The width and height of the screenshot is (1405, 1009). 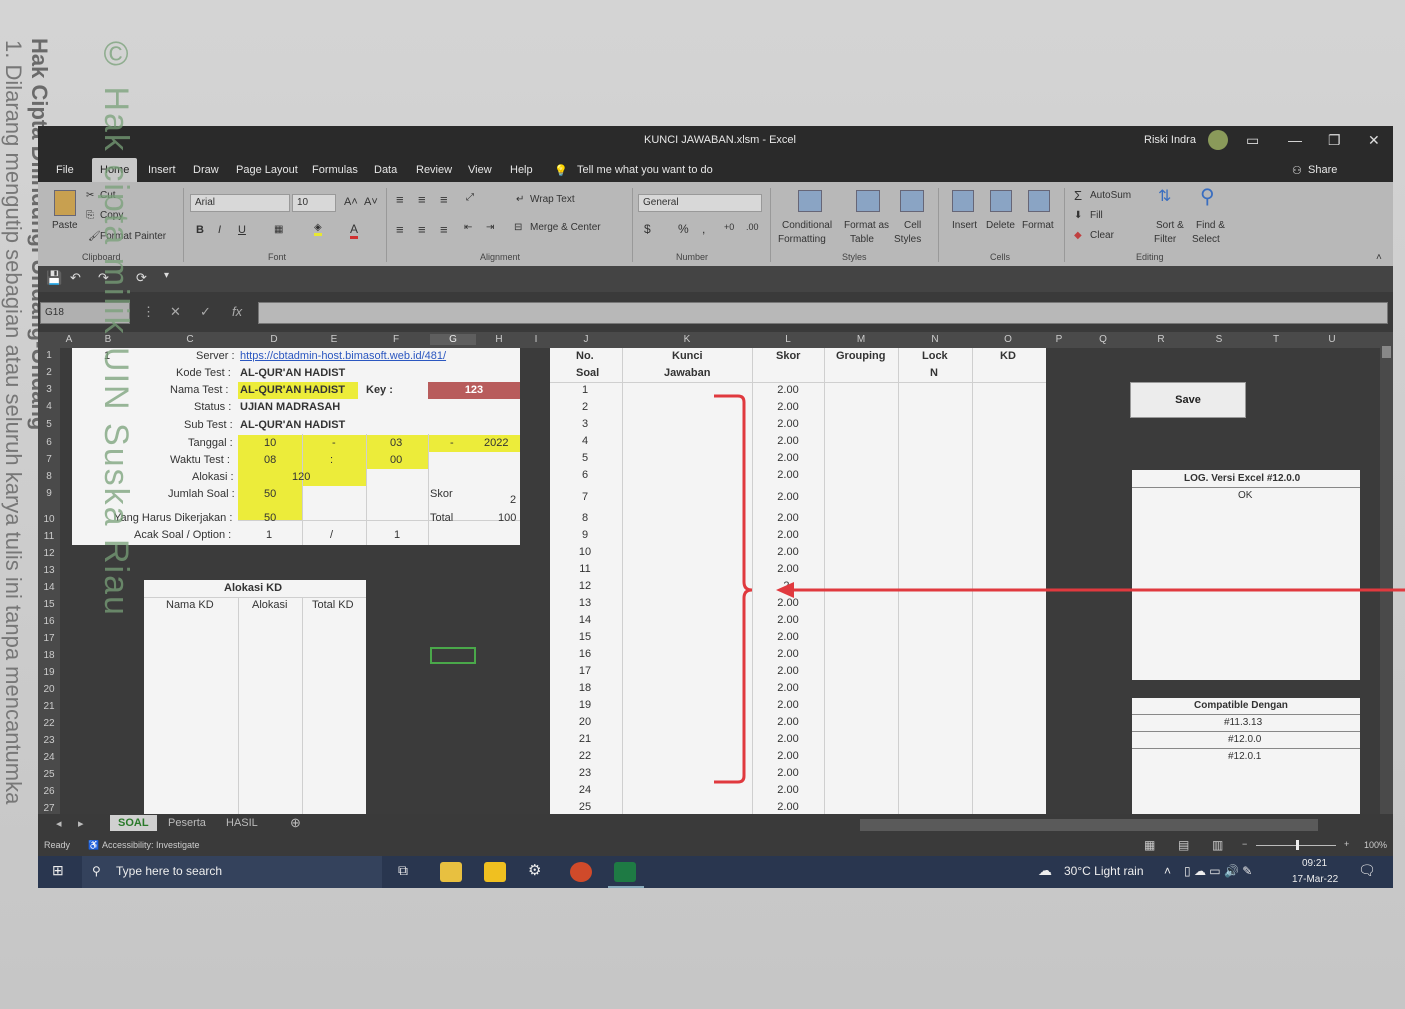 I want to click on format-as-table-icon, so click(x=868, y=201).